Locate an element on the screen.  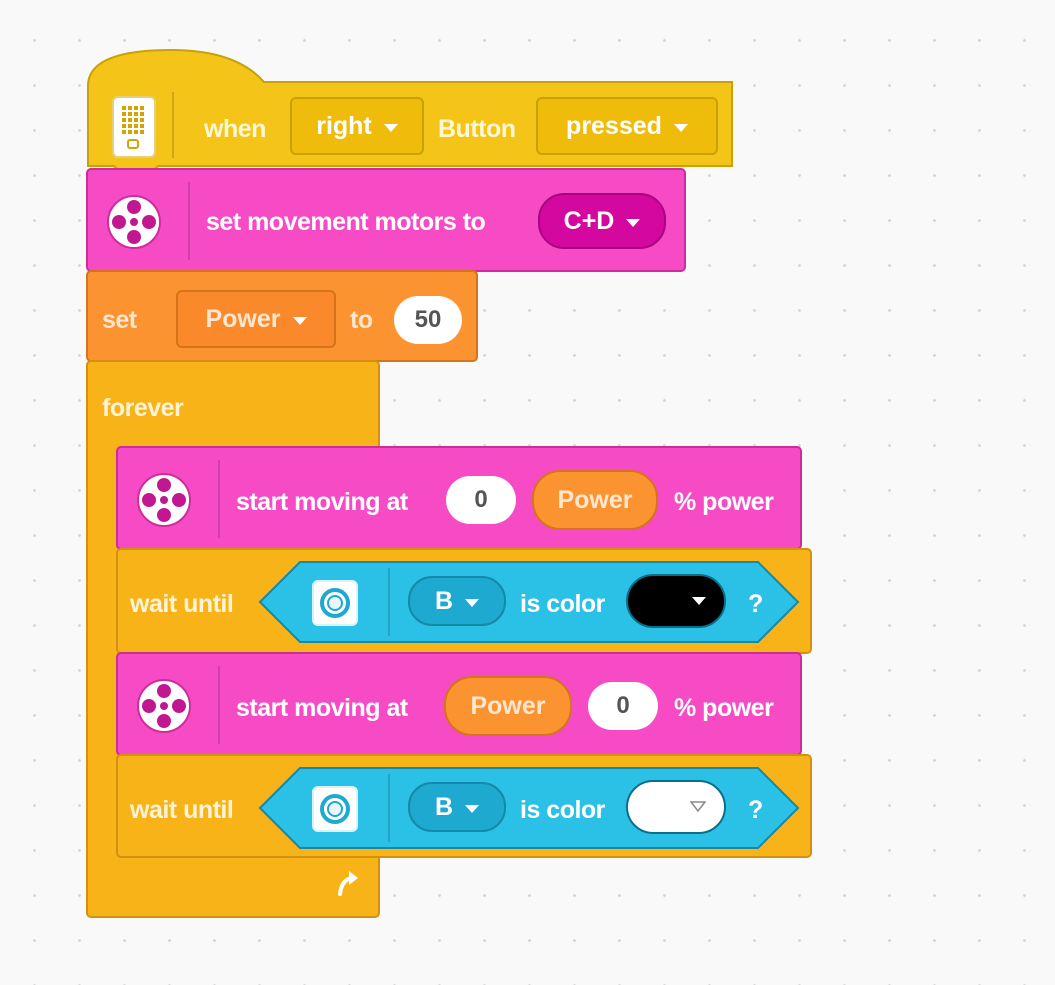
forever-loop-top: forever is located at coordinates (233, 406).